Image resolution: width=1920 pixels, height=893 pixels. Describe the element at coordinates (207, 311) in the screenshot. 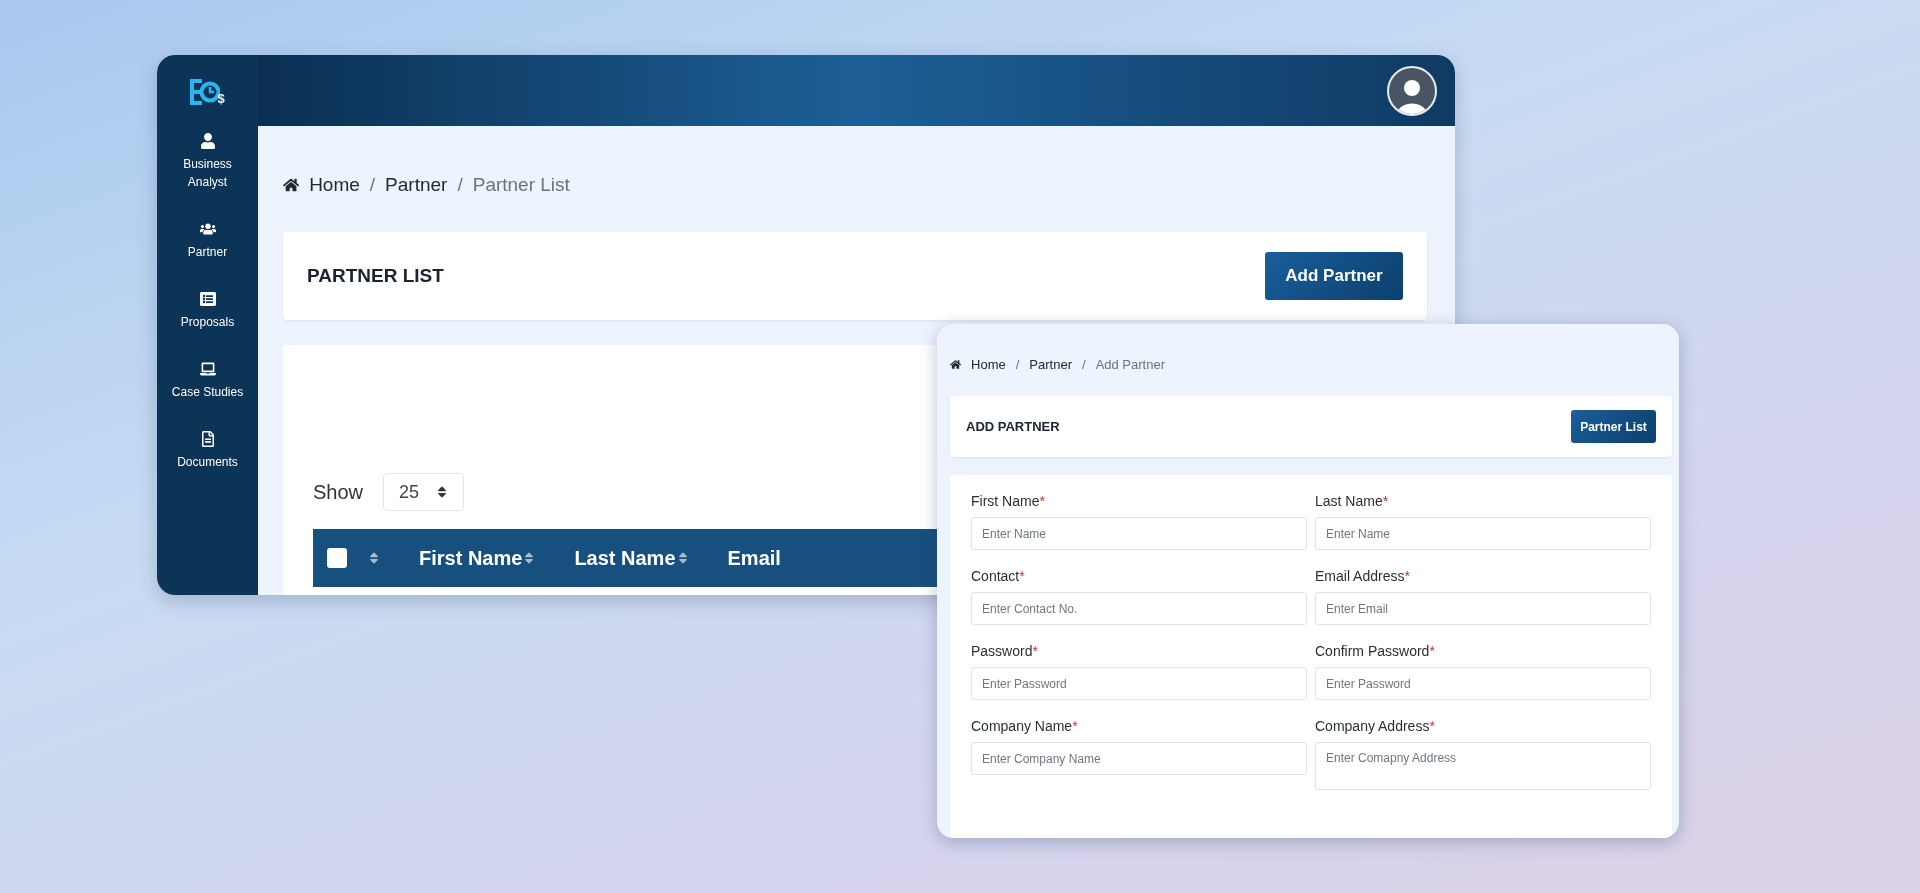

I see `sidebar-item: Proposals` at that location.